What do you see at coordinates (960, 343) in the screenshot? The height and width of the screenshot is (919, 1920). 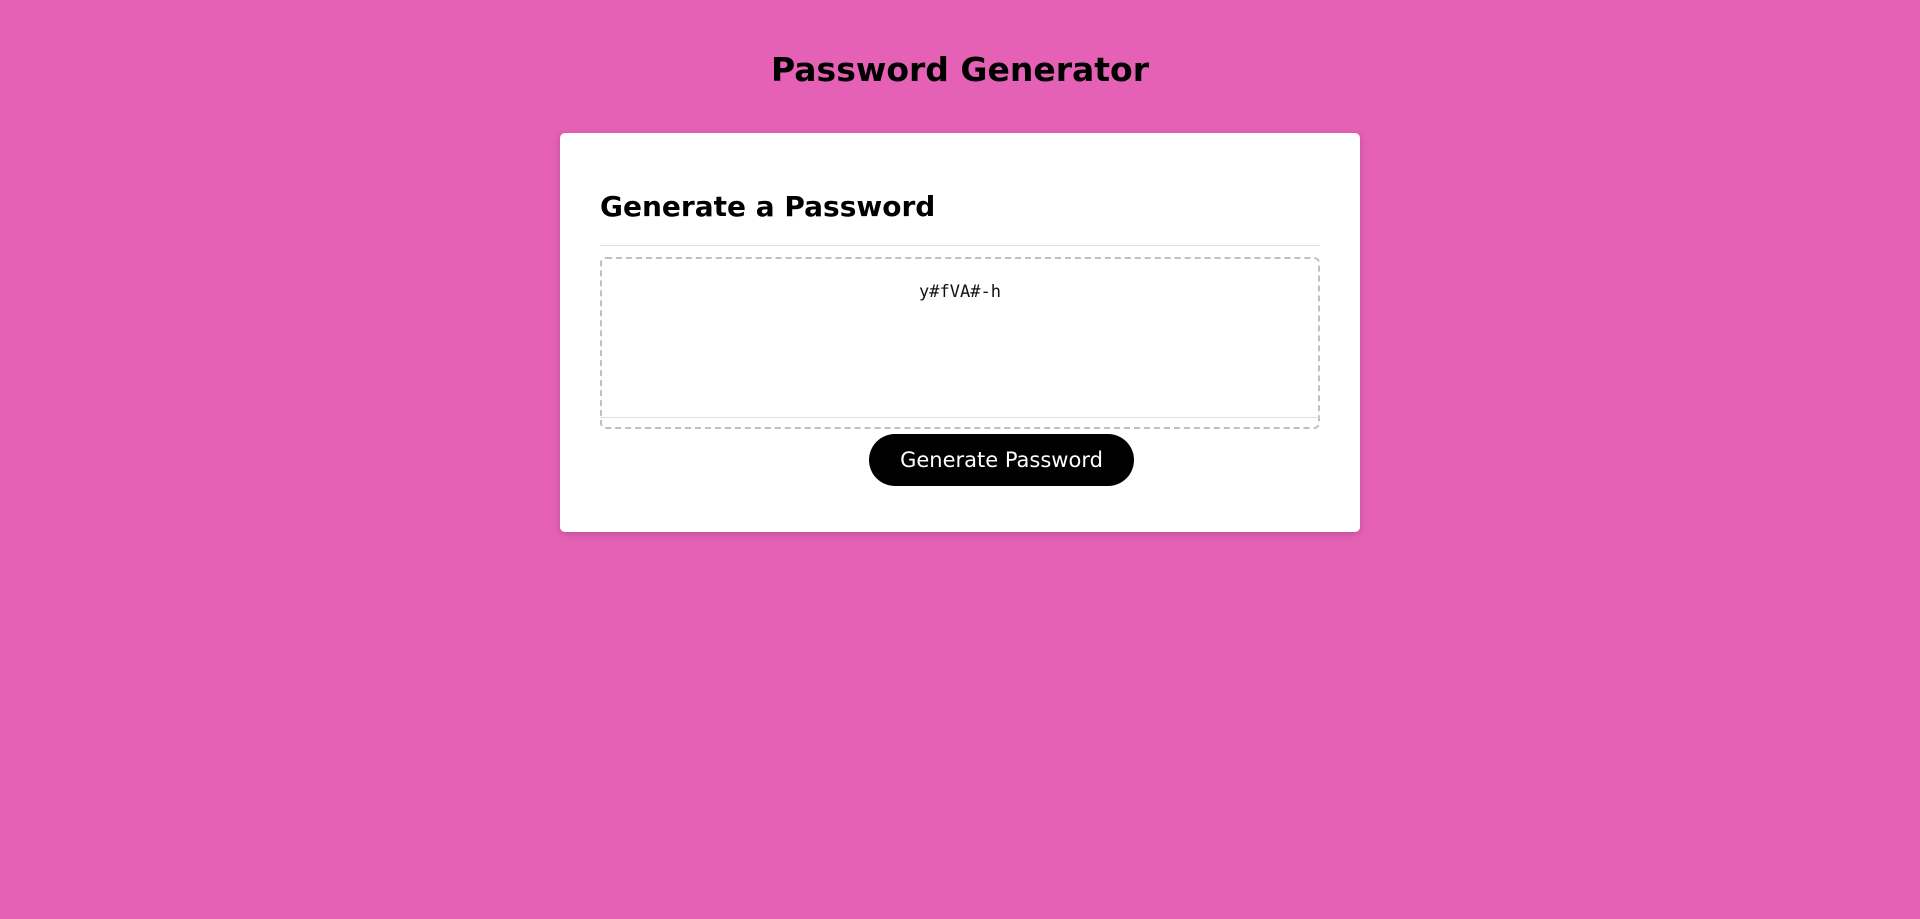 I see `password-output: y#fVA#-h` at bounding box center [960, 343].